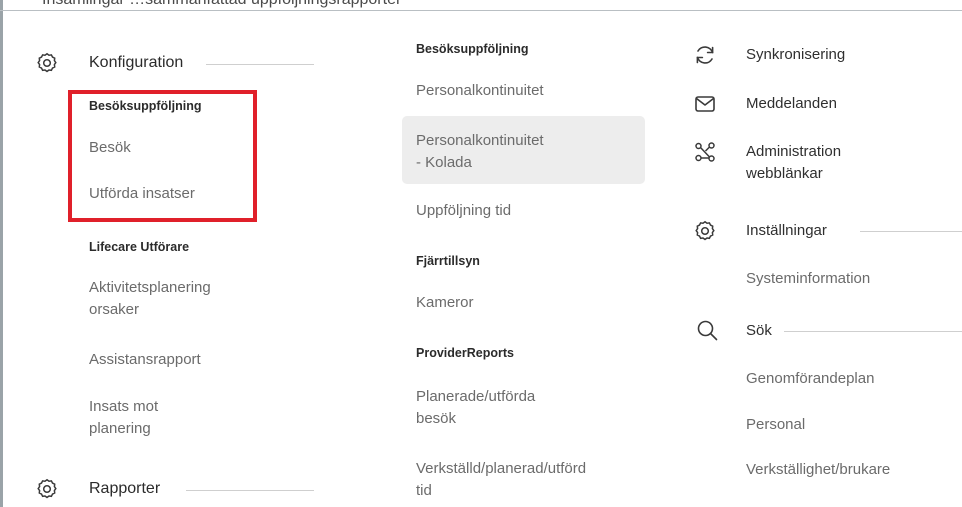 The height and width of the screenshot is (507, 962). What do you see at coordinates (705, 55) in the screenshot?
I see `sync-icon` at bounding box center [705, 55].